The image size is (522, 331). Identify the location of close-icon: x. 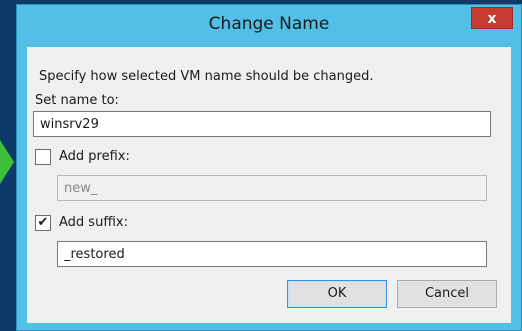
(492, 19).